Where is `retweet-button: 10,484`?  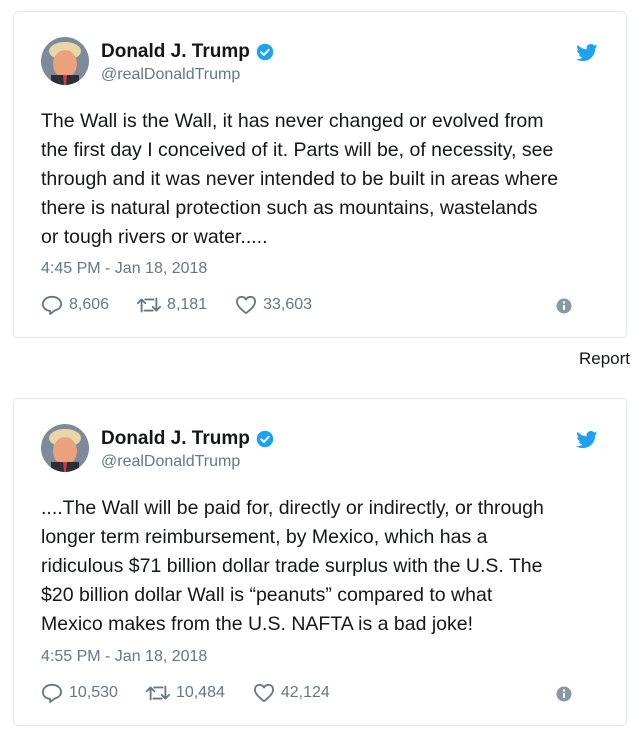
retweet-button: 10,484 is located at coordinates (185, 693).